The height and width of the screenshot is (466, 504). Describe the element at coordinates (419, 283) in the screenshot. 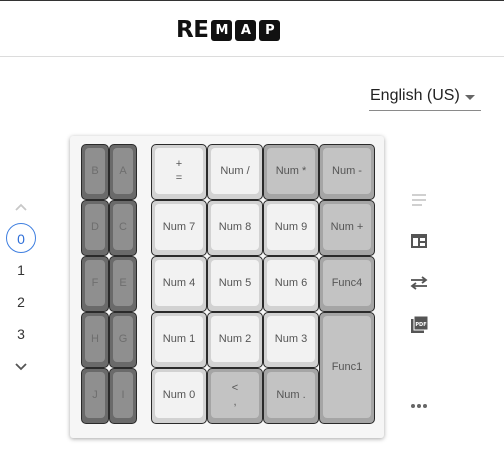

I see `swap-icon` at that location.